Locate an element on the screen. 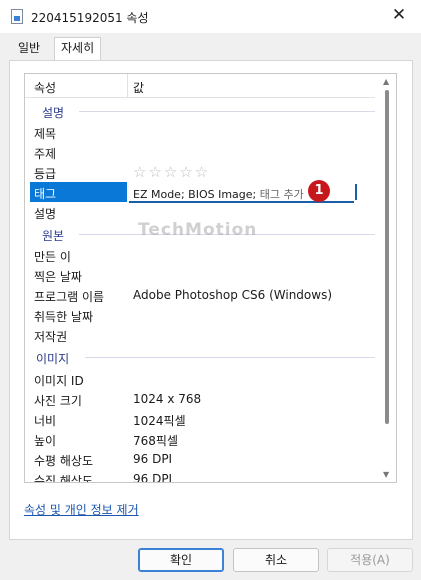 This screenshot has height=580, width=421. tab-details: 자세히 is located at coordinates (78, 49).